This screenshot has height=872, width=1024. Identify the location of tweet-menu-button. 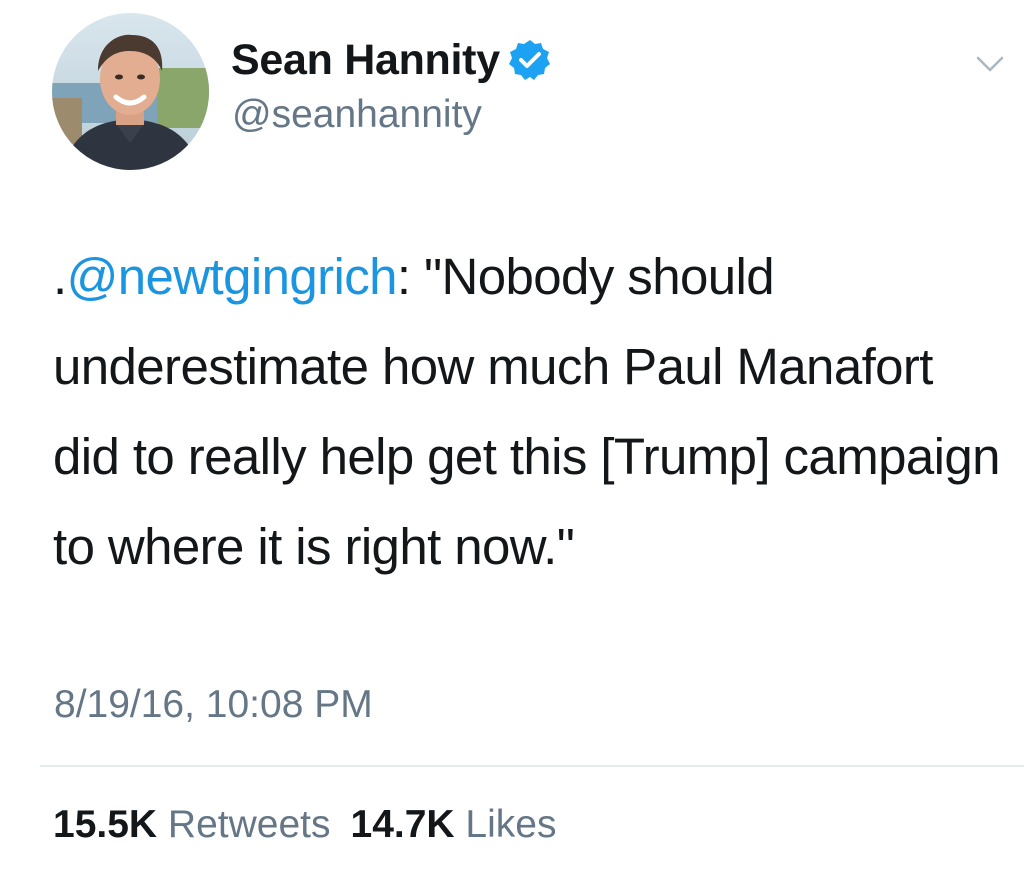
(990, 65).